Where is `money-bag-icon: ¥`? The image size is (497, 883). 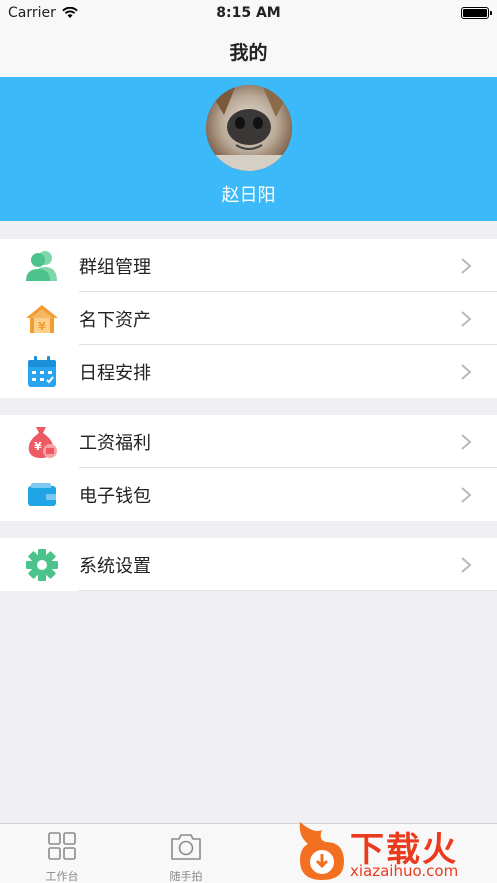
money-bag-icon: ¥ is located at coordinates (42, 442).